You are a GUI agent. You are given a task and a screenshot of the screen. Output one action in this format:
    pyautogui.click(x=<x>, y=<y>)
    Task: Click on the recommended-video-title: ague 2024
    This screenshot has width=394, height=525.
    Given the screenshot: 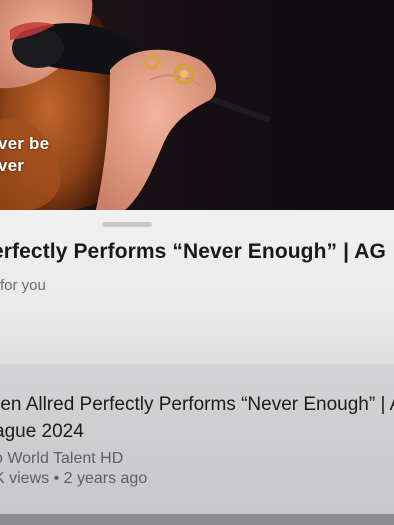 What is the action you would take?
    pyautogui.click(x=42, y=432)
    